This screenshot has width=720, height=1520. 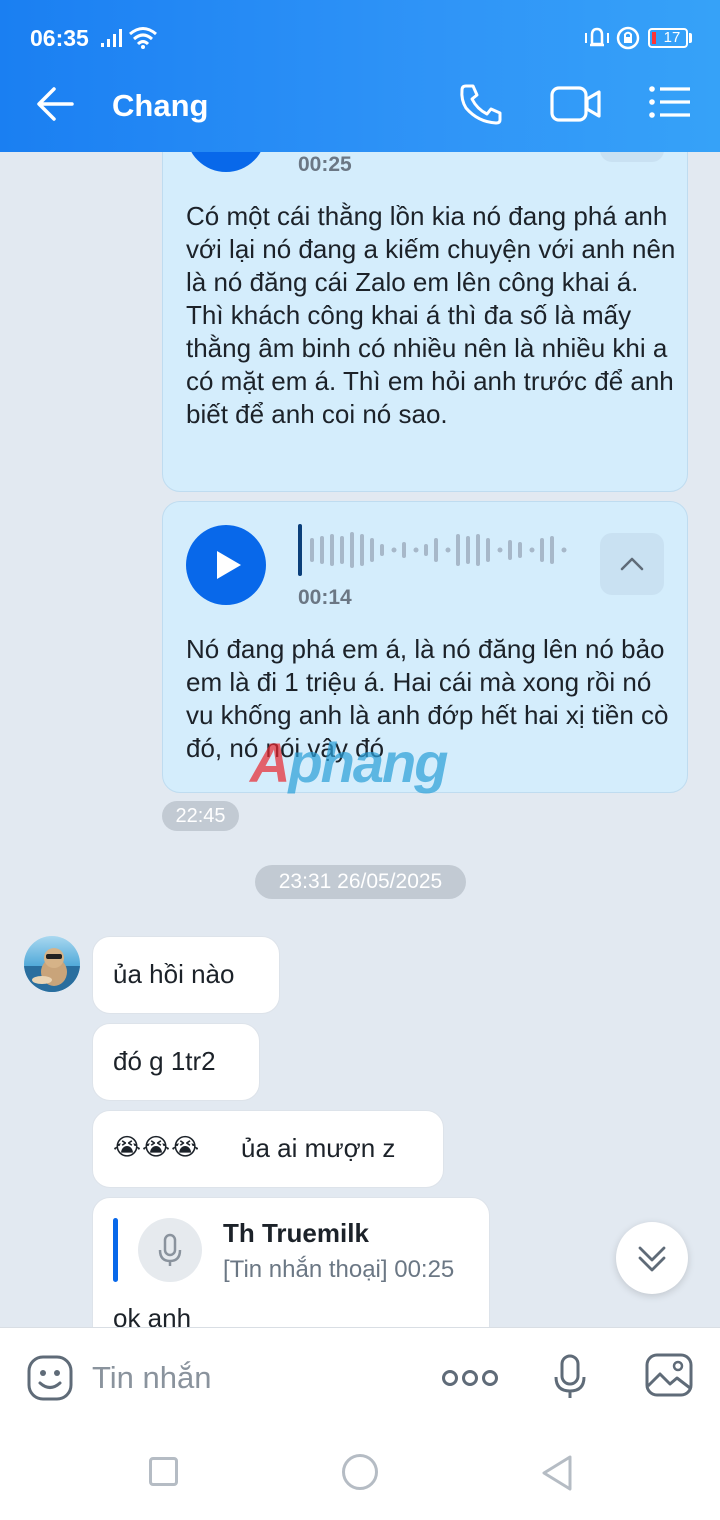 I want to click on battery-icon: 17, so click(x=668, y=38).